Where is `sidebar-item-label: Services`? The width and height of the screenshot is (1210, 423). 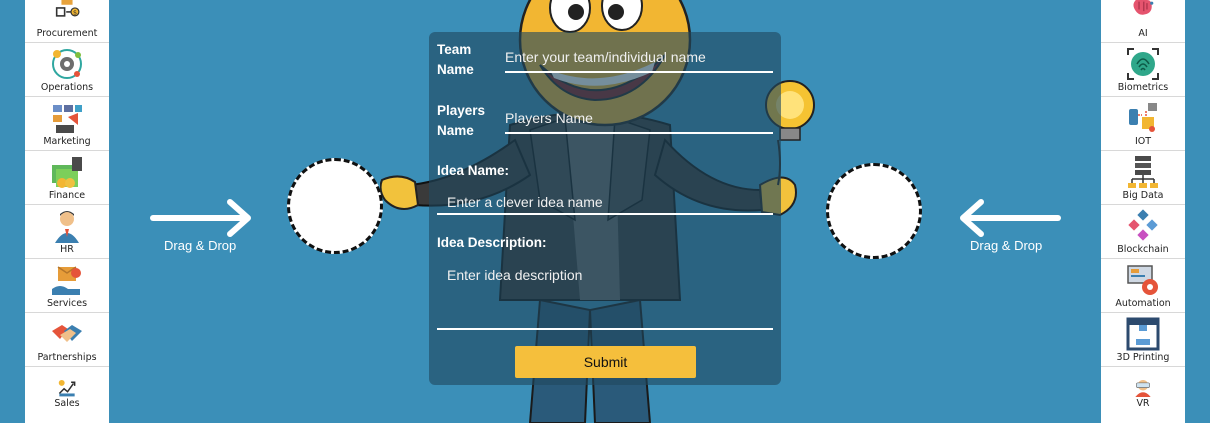 sidebar-item-label: Services is located at coordinates (67, 303).